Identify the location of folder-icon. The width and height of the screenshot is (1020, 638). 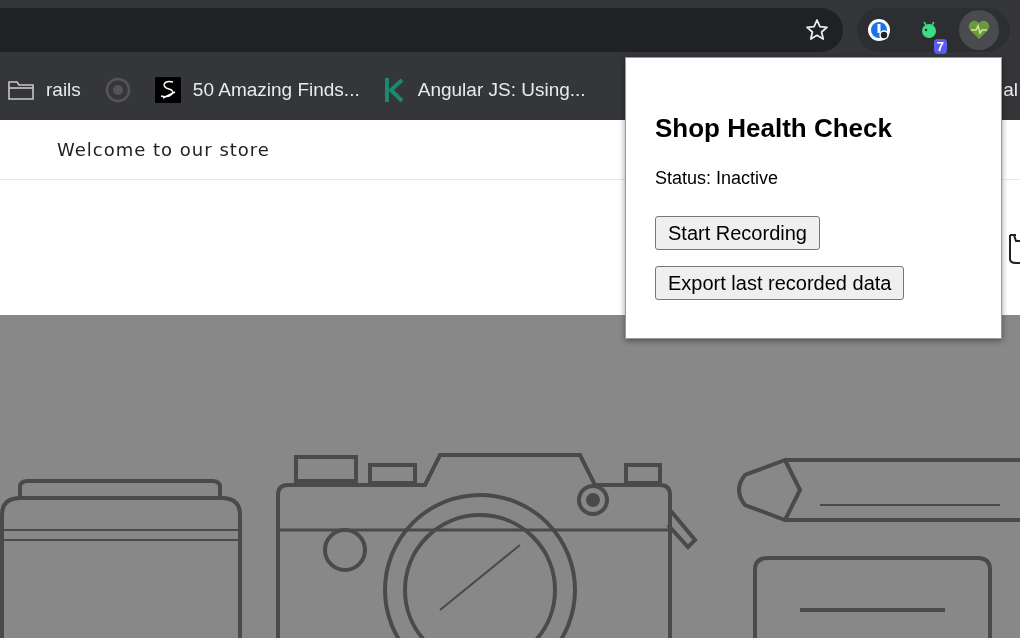
(21, 90).